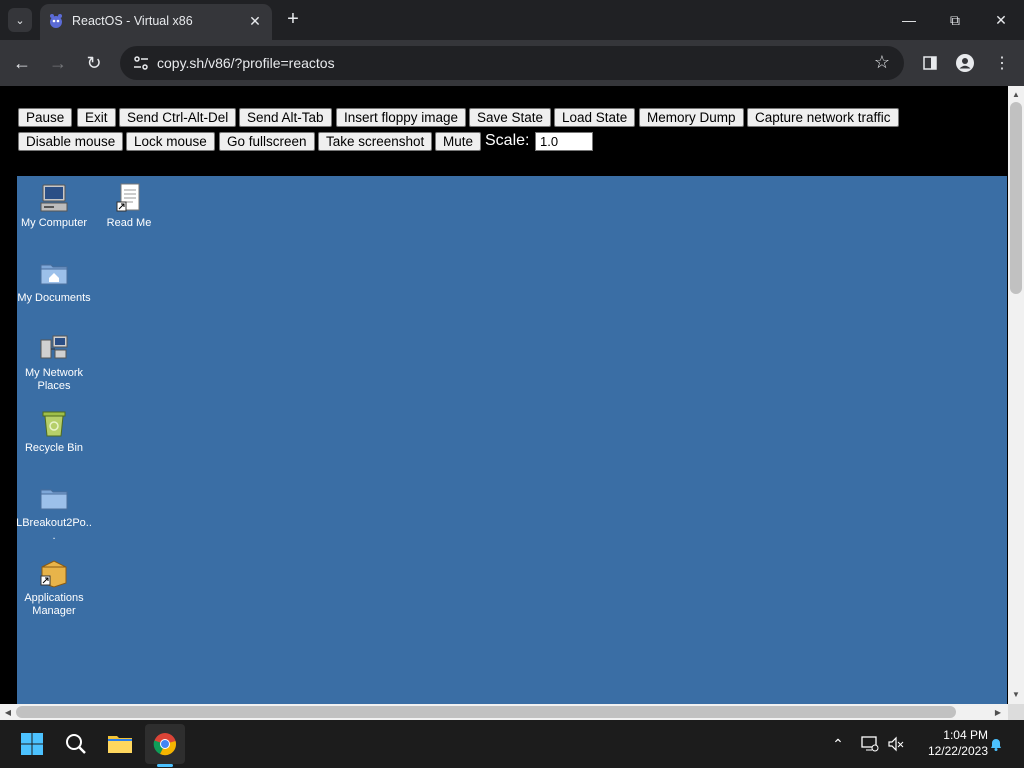 This screenshot has height=768, width=1024. I want to click on search-icon, so click(76, 744).